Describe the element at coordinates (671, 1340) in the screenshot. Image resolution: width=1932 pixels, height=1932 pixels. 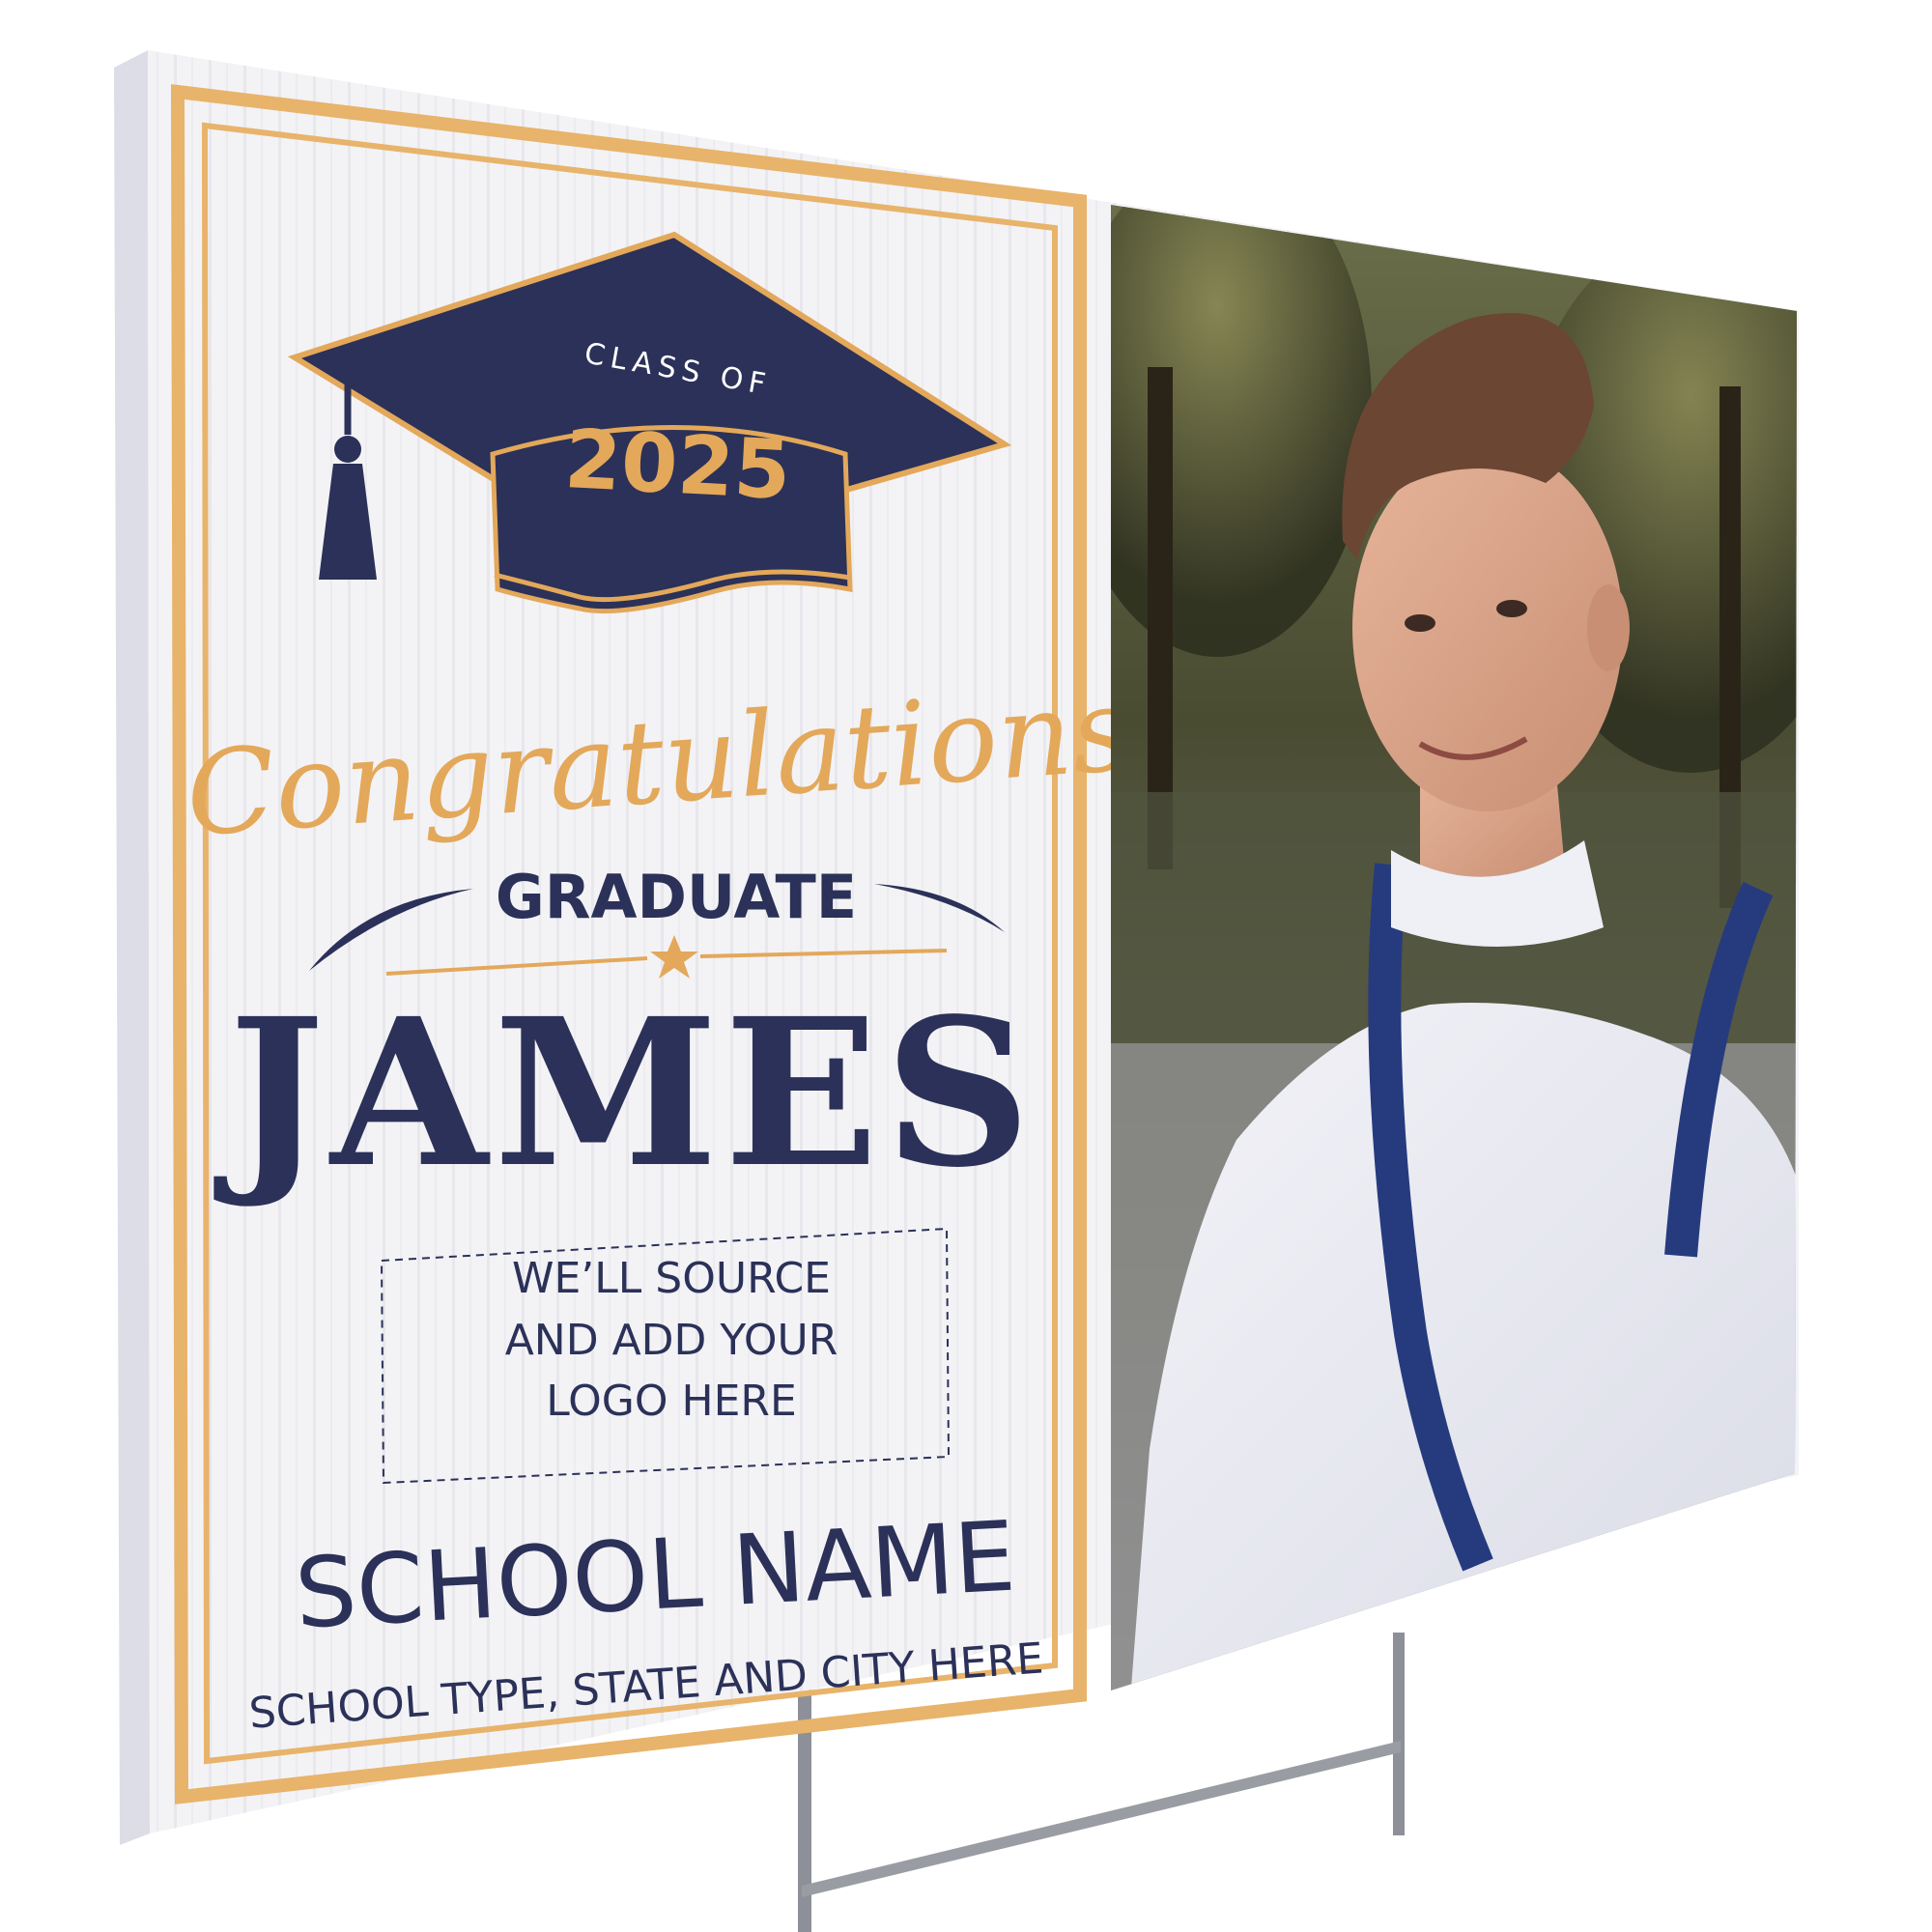
I see `logo-line-2: AND ADD YOUR` at that location.